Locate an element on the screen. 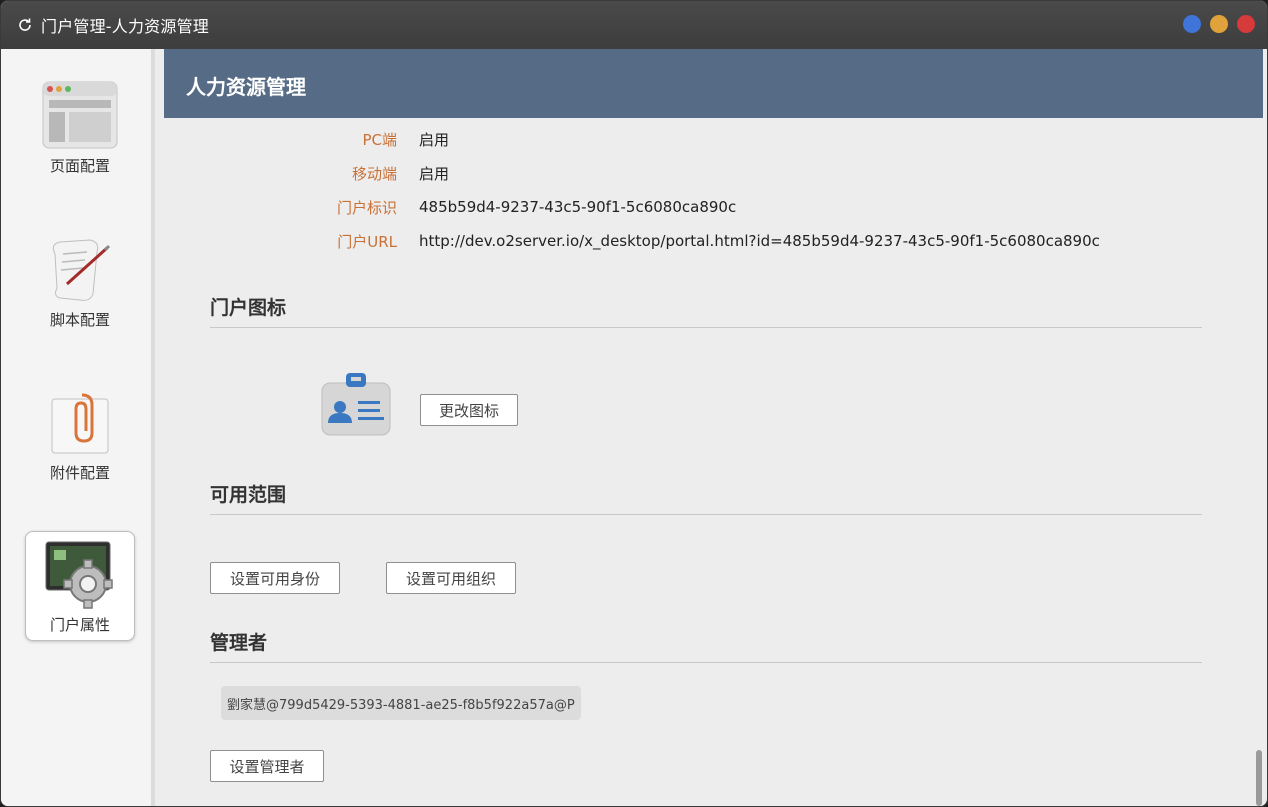 The image size is (1268, 807). scrollbar-track is located at coordinates (1259, 462).